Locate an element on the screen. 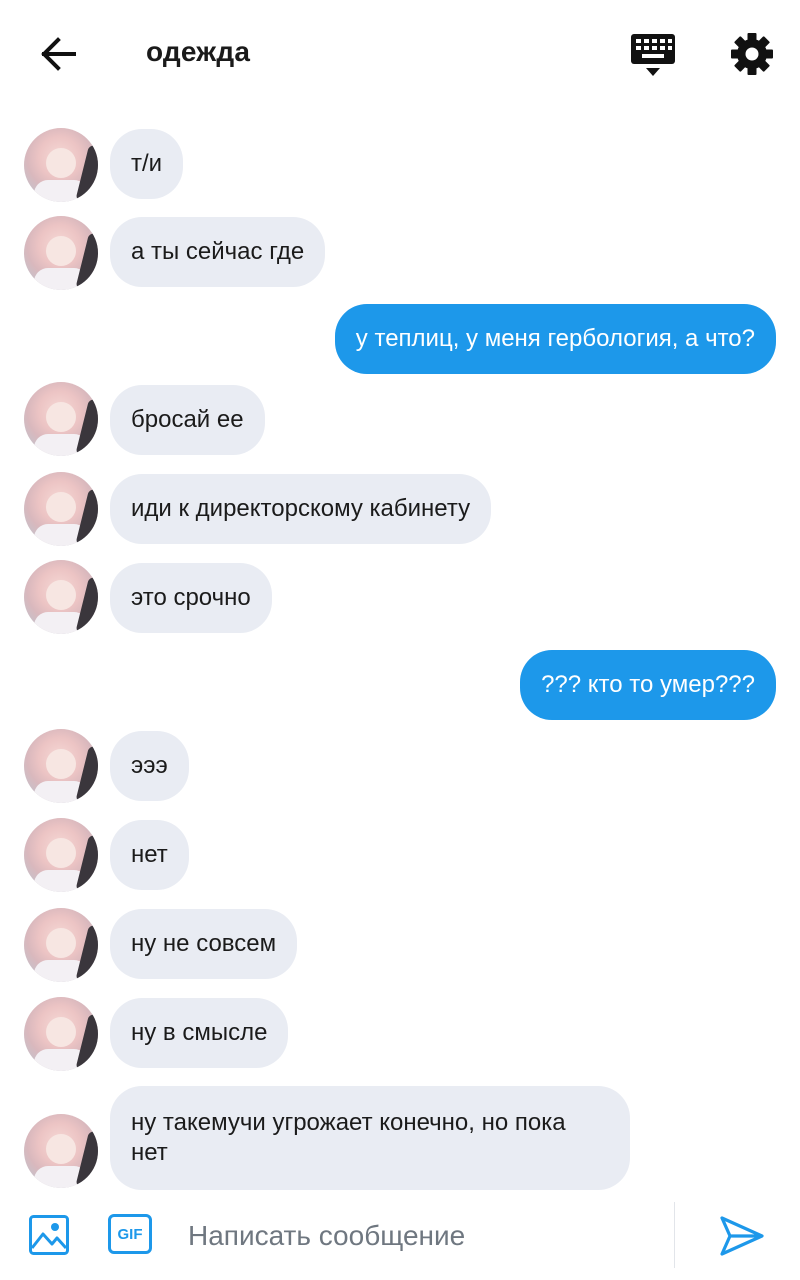 The image size is (800, 1280). message-row-incoming: иди к директорскому кабинету is located at coordinates (400, 509).